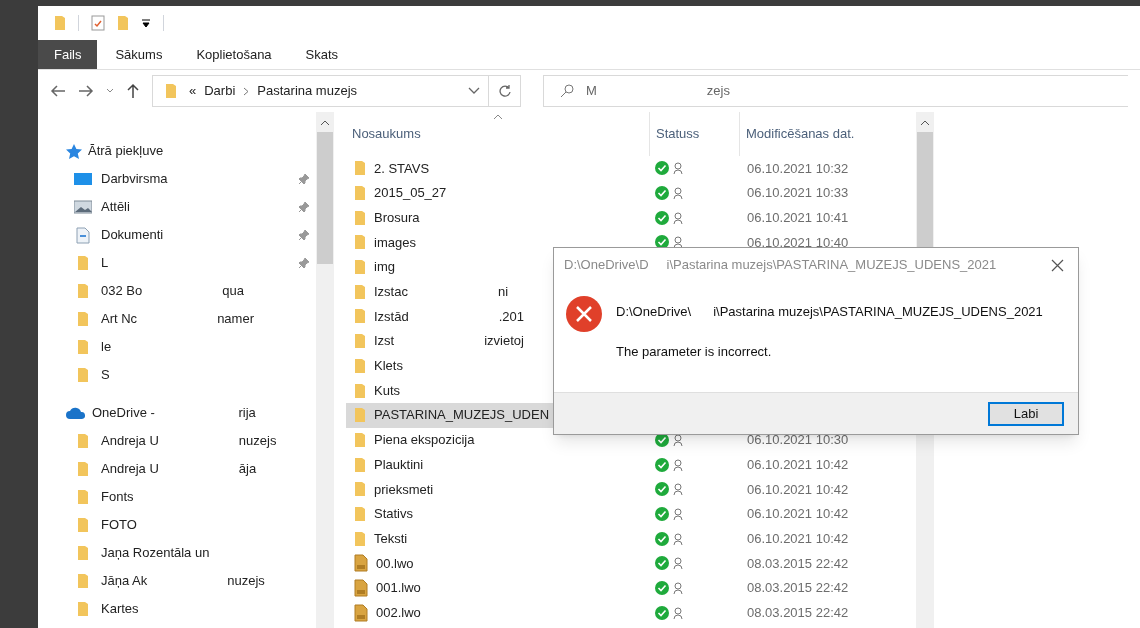 This screenshot has width=1140, height=628. I want to click on modified-date: 06.10.2021 10:33, so click(797, 193).